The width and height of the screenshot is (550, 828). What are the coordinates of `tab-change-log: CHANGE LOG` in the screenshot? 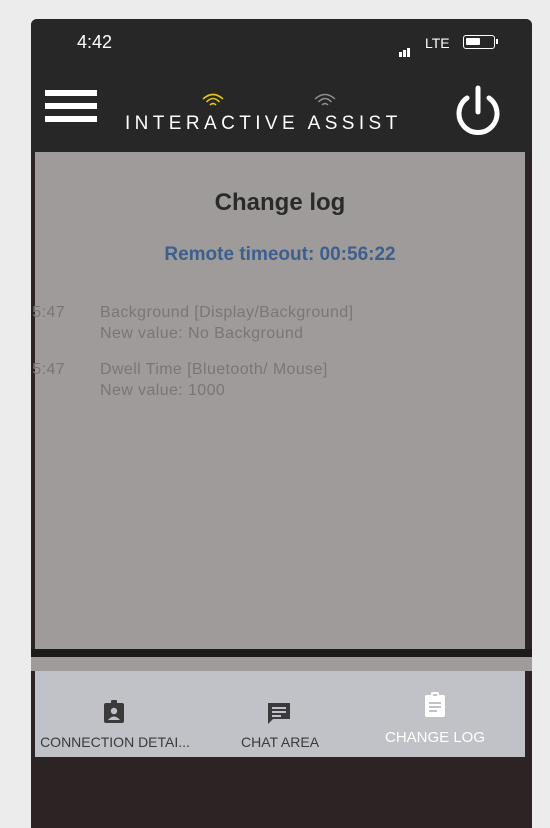 It's located at (435, 714).